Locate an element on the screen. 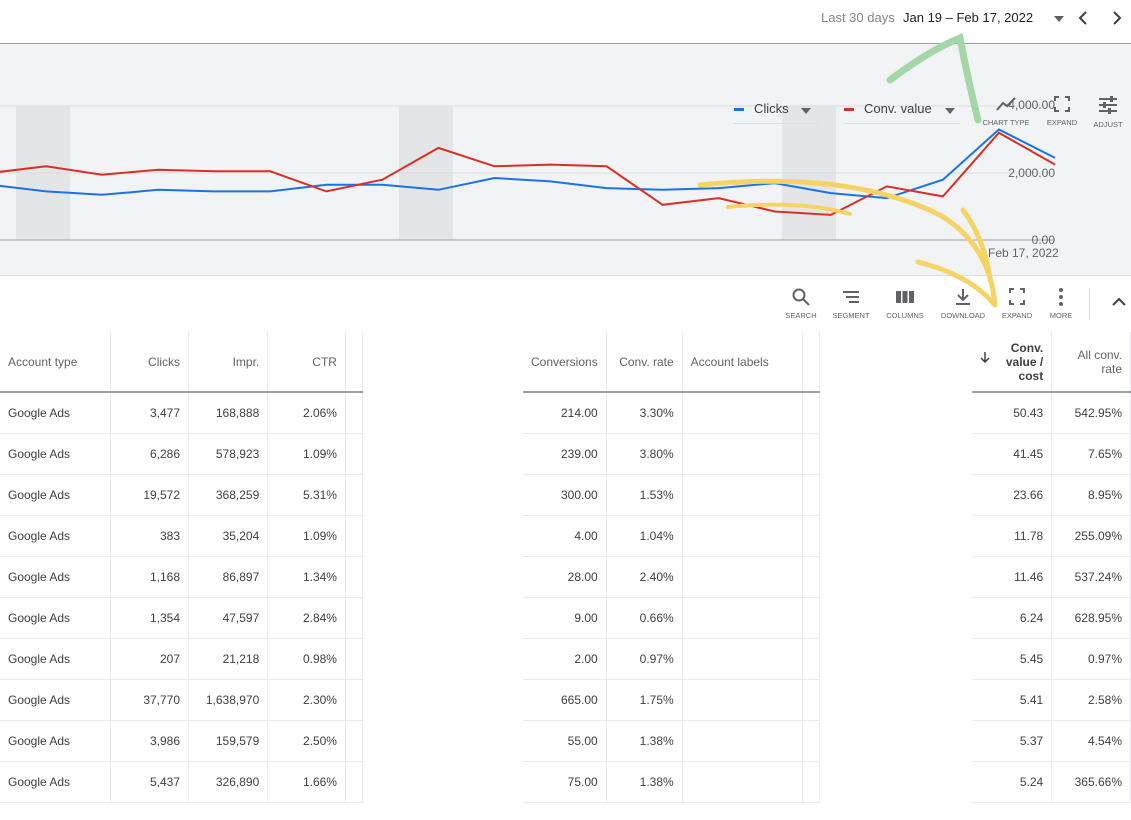  columns-icon is located at coordinates (905, 297).